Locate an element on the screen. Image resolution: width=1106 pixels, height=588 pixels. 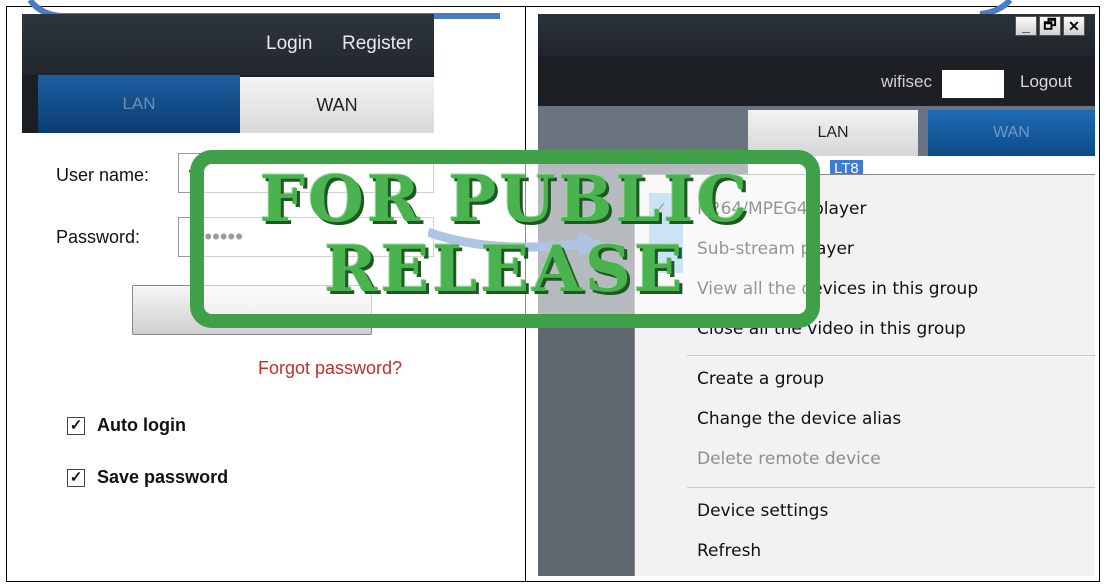
save-password-row: ✓ Save password is located at coordinates (147, 477).